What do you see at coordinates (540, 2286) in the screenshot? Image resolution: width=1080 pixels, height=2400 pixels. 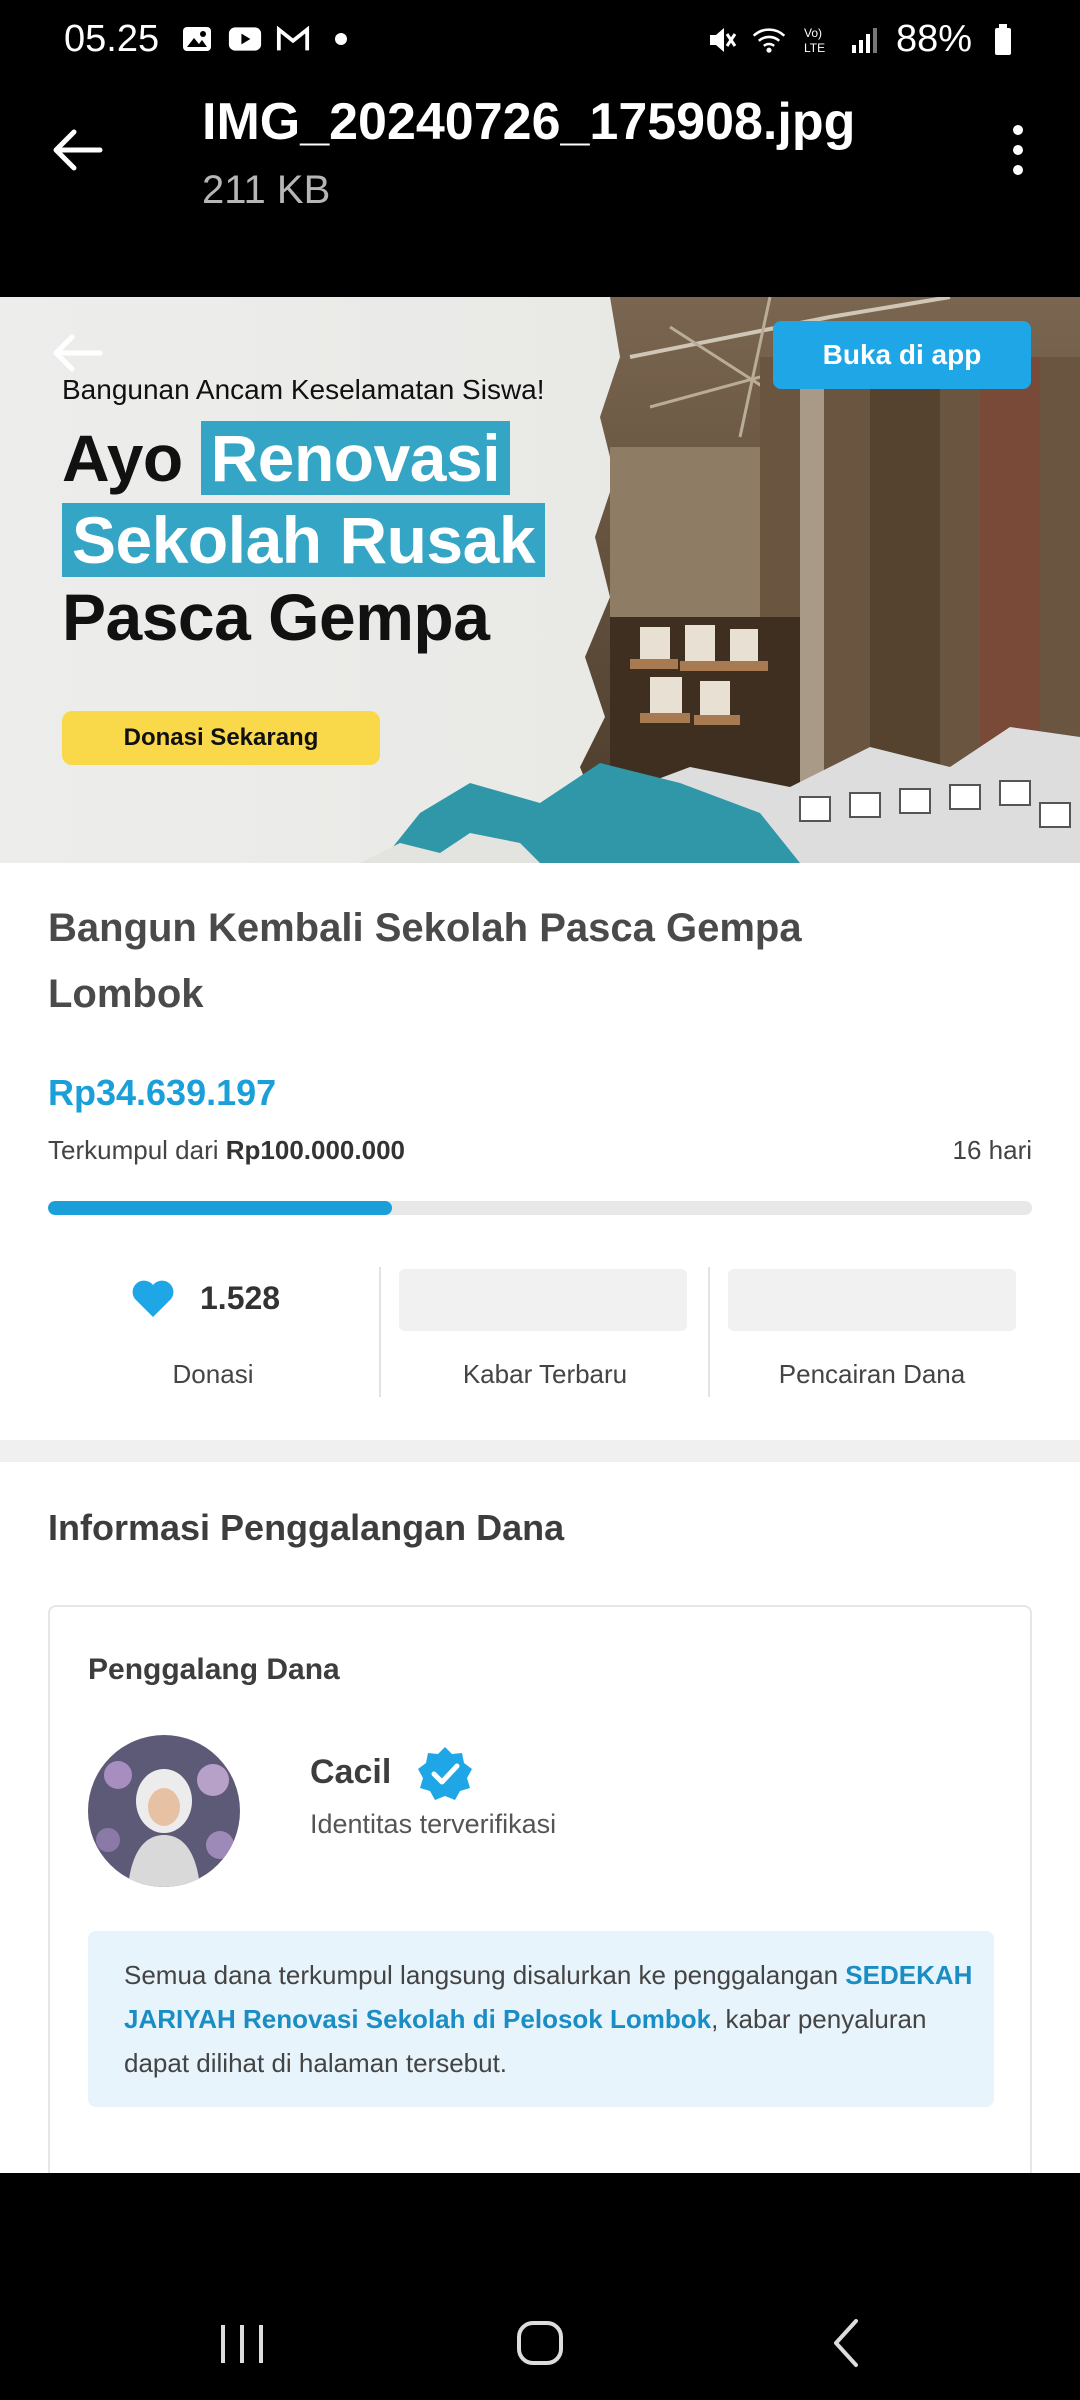 I see `system-nav-bar` at bounding box center [540, 2286].